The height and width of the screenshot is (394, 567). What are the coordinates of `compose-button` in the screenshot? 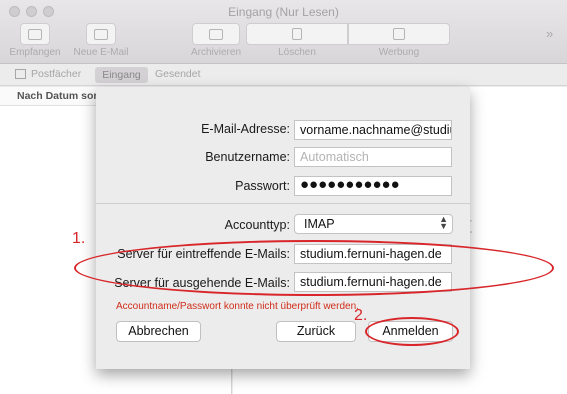 It's located at (101, 34).